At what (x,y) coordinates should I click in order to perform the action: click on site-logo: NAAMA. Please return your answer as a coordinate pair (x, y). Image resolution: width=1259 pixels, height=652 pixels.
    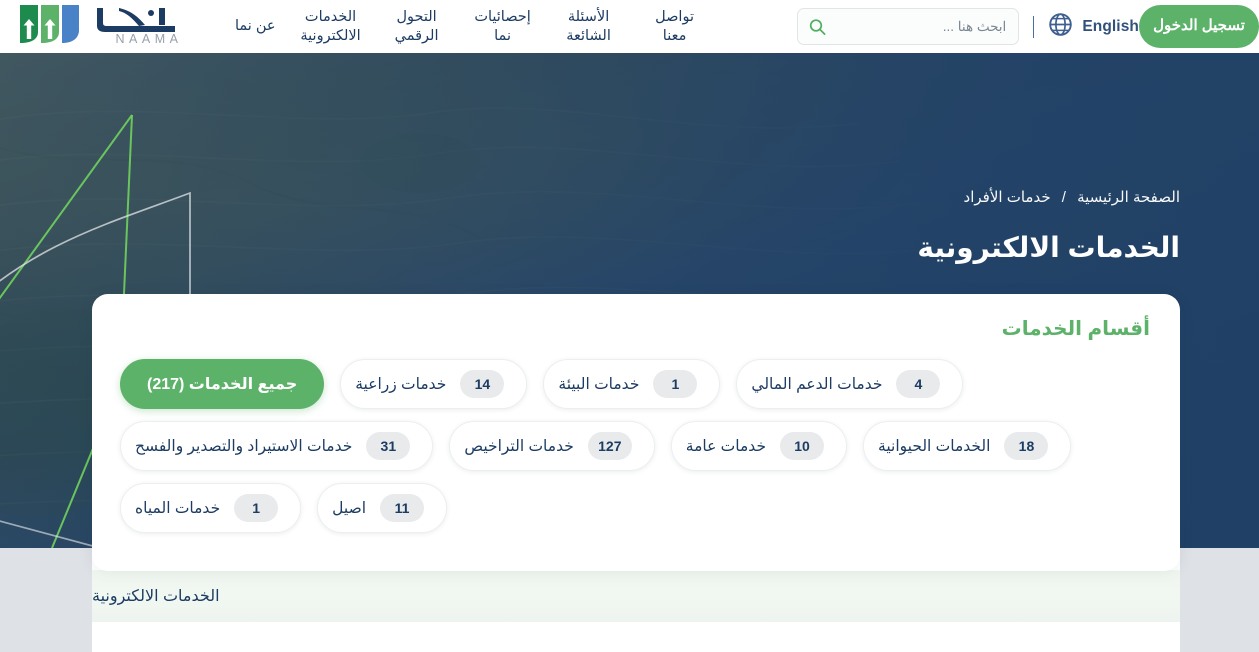
    Looking at the image, I should click on (113, 26).